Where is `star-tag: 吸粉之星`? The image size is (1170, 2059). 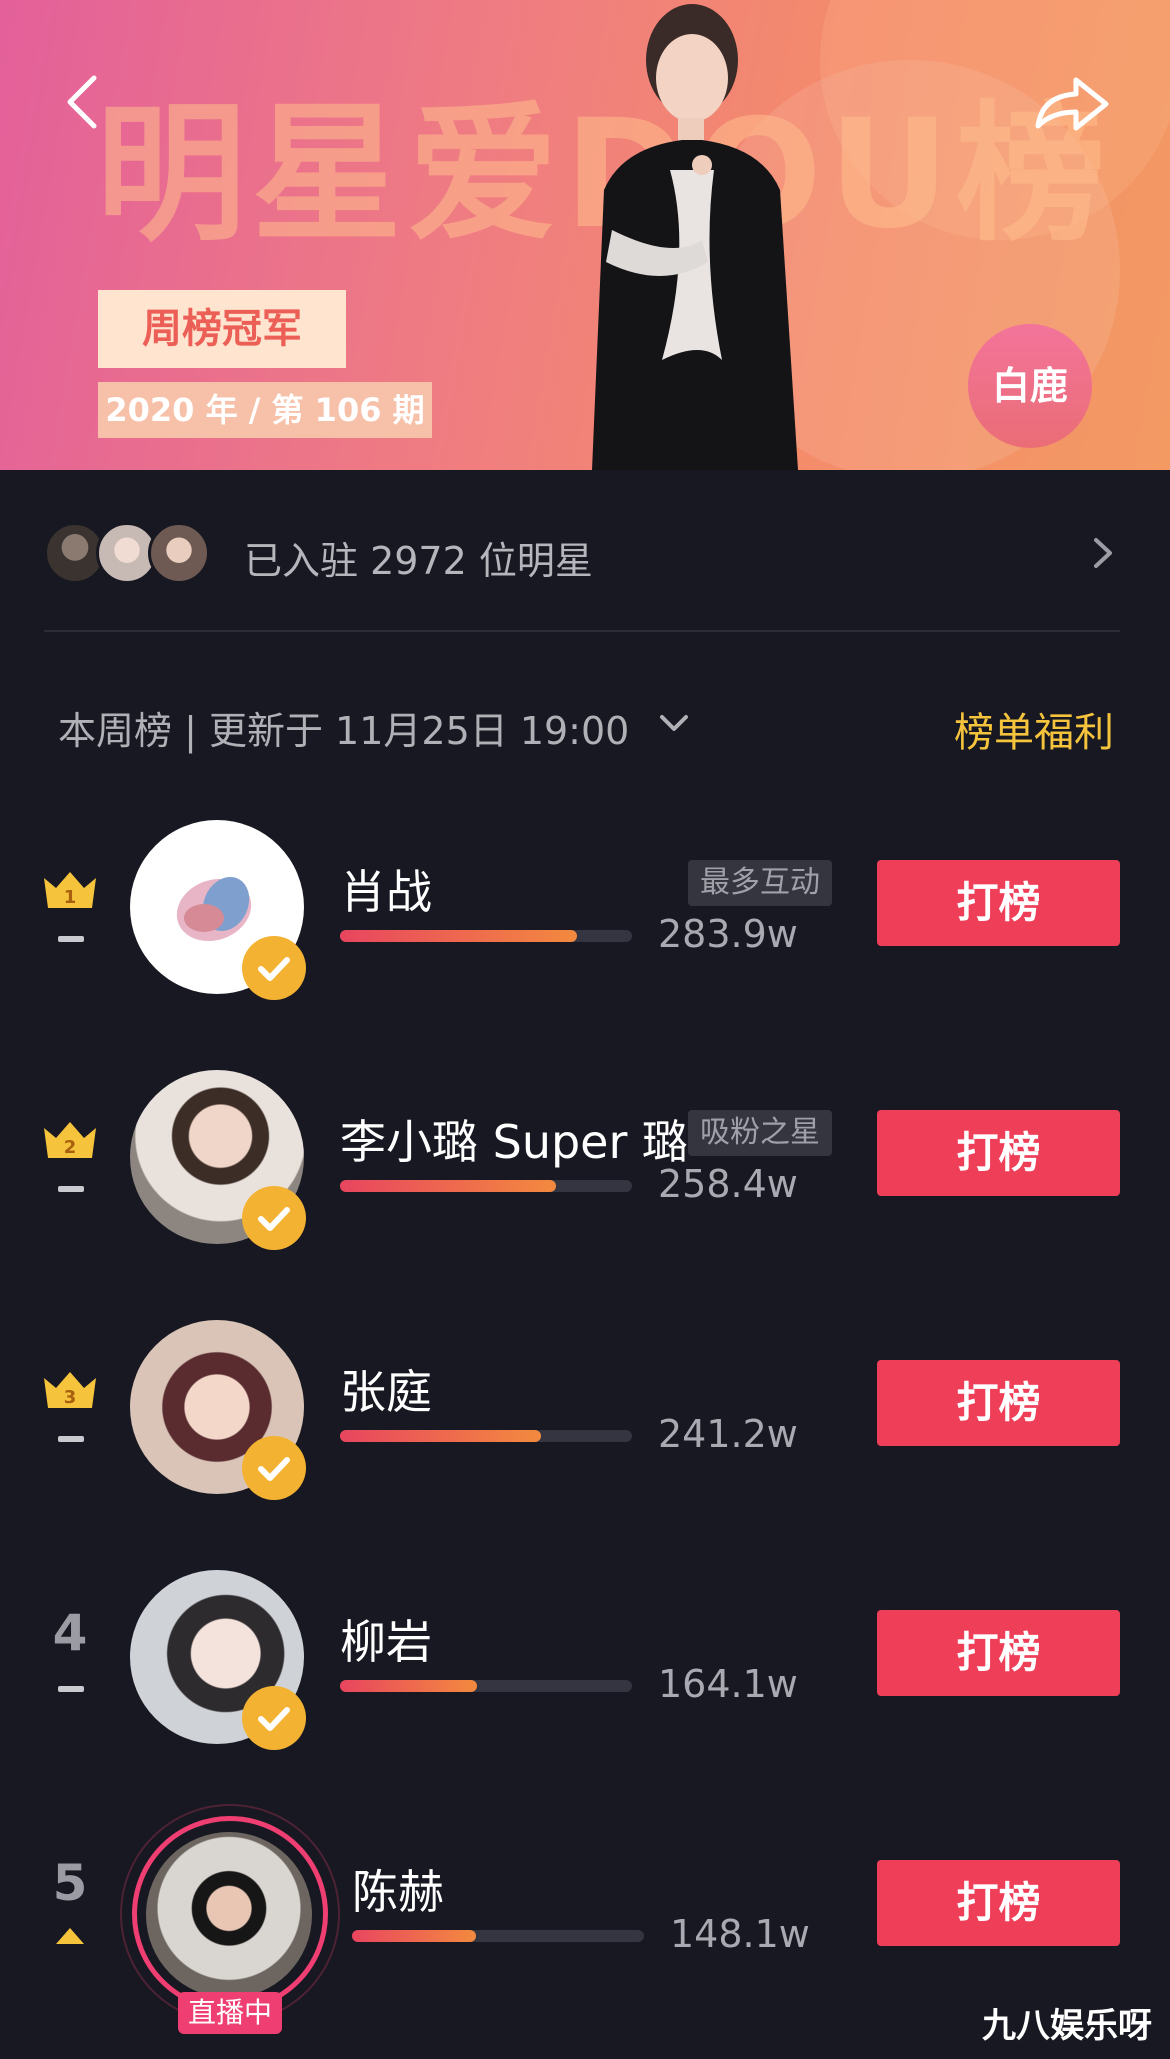
star-tag: 吸粉之星 is located at coordinates (760, 1133).